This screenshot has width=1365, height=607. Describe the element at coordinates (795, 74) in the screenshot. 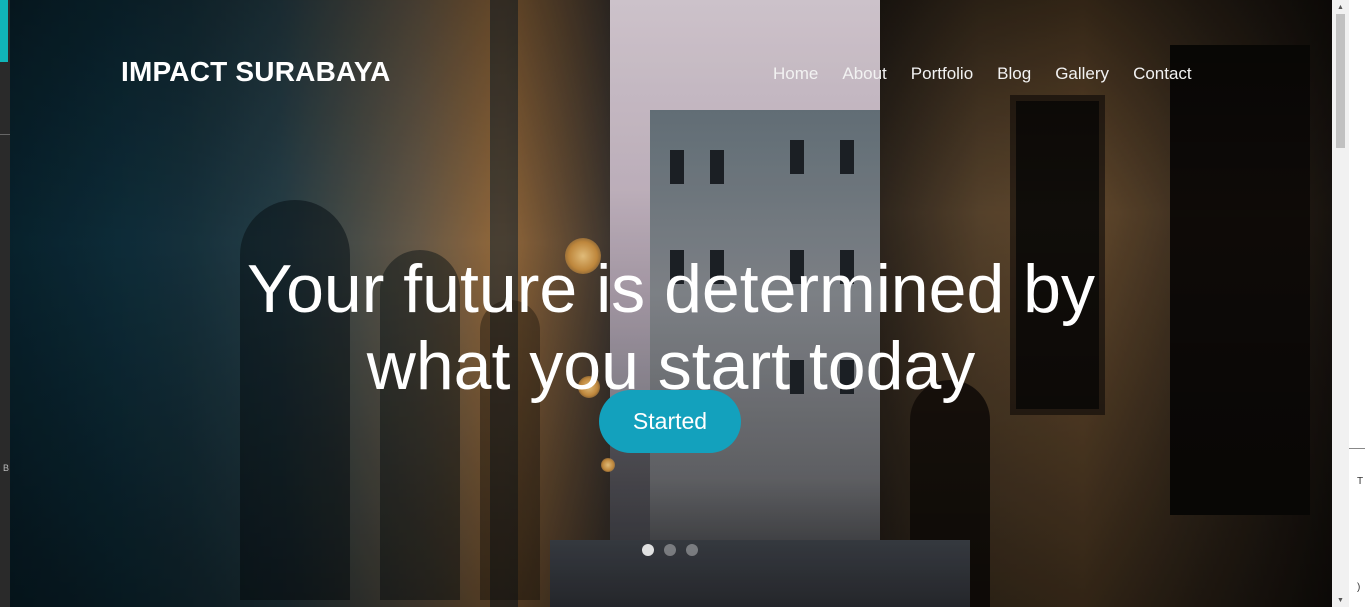

I see `nav-link-home: Home` at that location.